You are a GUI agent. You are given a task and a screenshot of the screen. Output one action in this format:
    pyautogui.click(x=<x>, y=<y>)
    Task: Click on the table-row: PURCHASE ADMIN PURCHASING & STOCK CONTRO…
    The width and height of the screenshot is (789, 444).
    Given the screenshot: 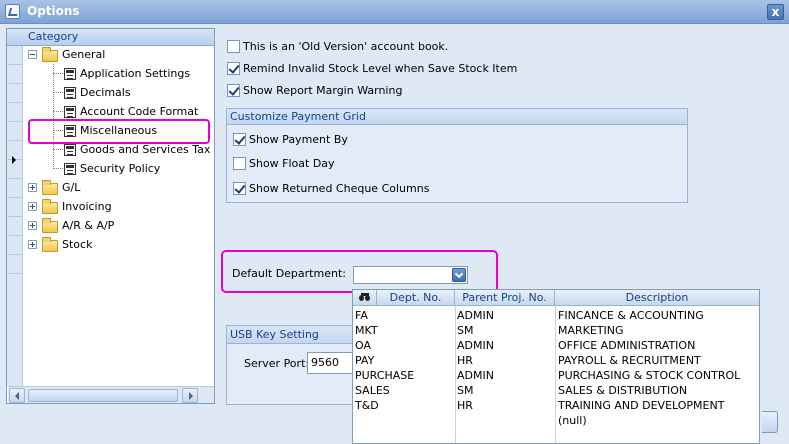 What is the action you would take?
    pyautogui.click(x=556, y=375)
    